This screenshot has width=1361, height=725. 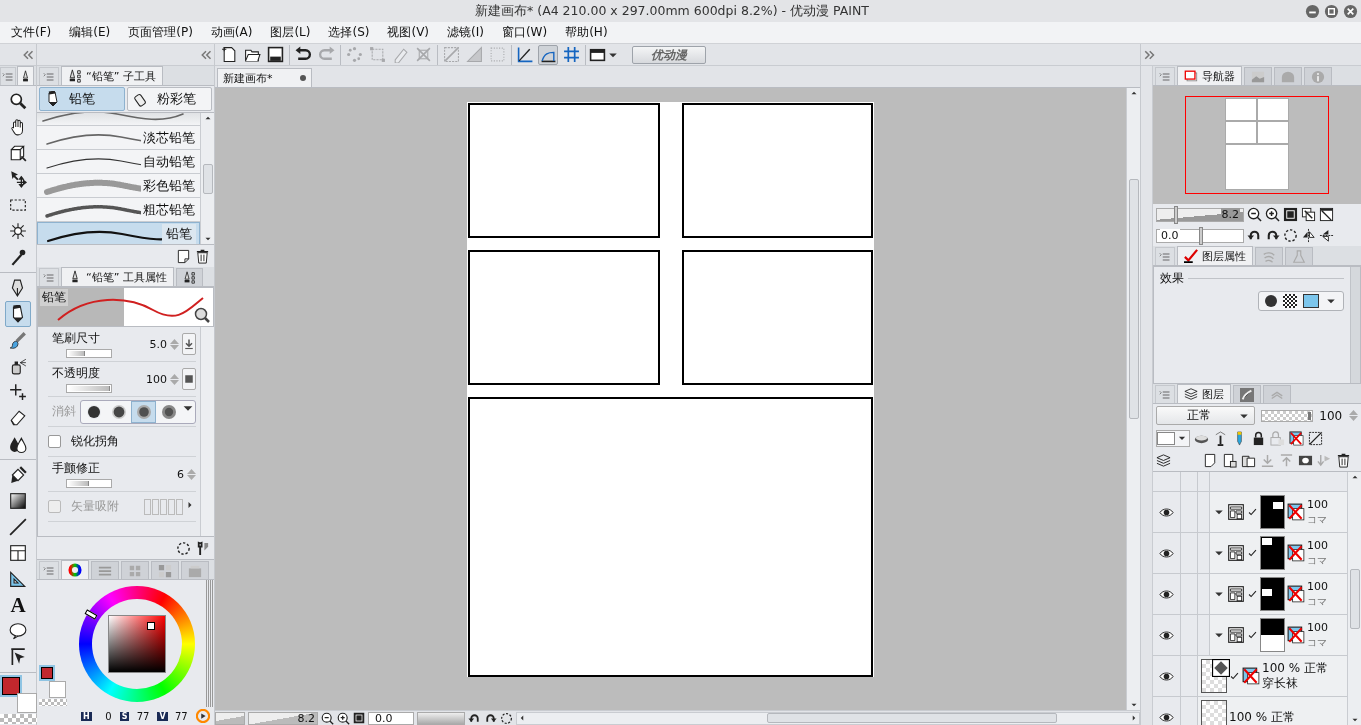 I want to click on brush-item: 铅笔, so click(x=118, y=233).